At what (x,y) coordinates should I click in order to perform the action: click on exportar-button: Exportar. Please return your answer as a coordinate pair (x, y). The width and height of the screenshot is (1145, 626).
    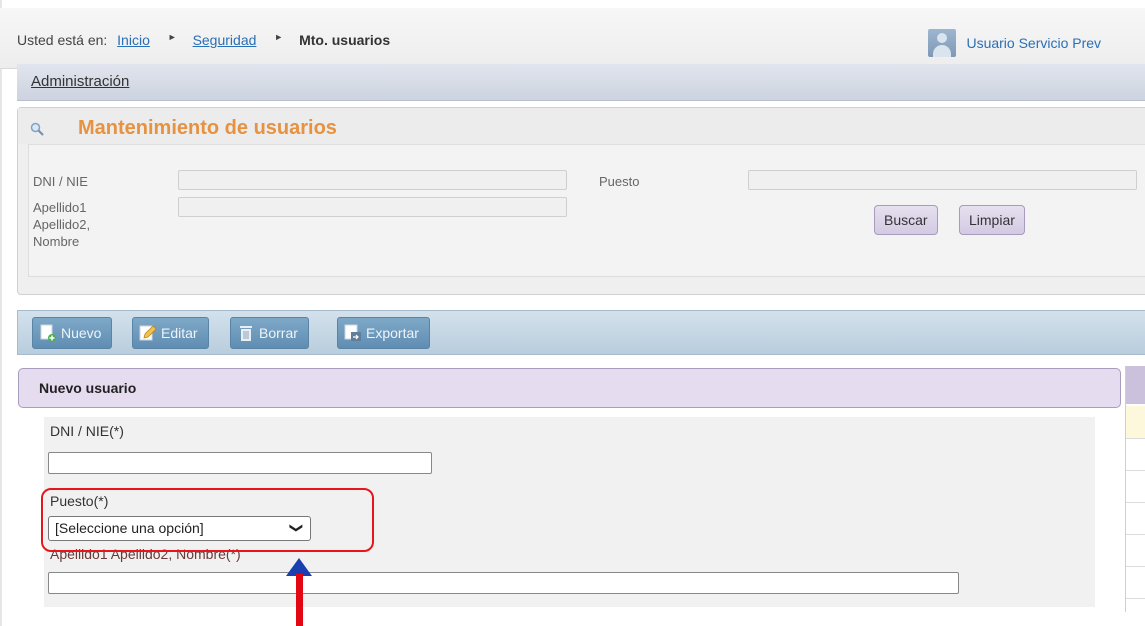
    Looking at the image, I should click on (383, 333).